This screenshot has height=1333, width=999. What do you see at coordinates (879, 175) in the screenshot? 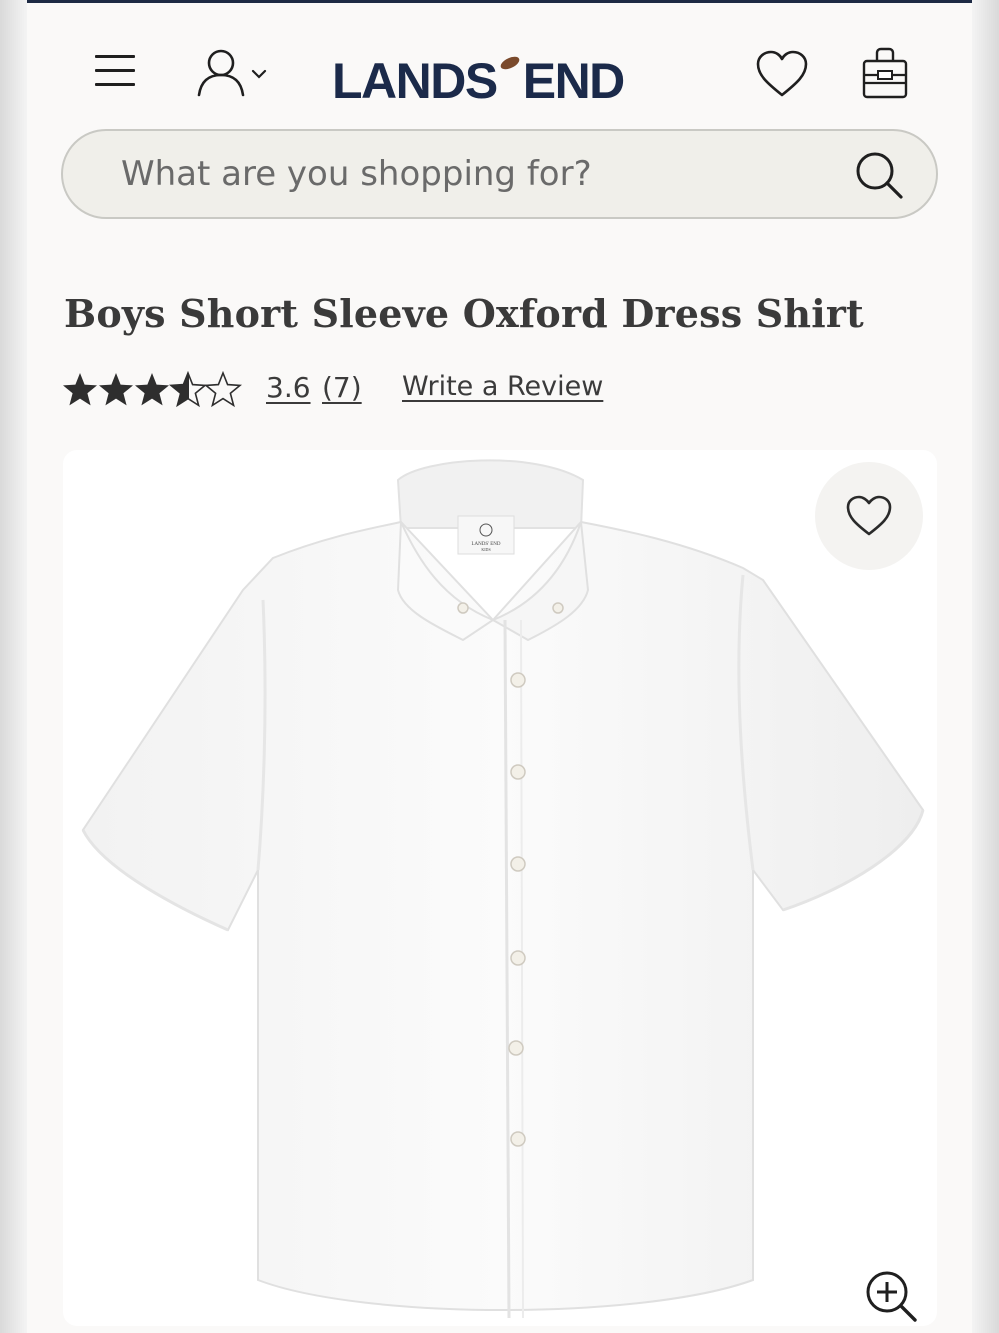
I see `search-icon` at bounding box center [879, 175].